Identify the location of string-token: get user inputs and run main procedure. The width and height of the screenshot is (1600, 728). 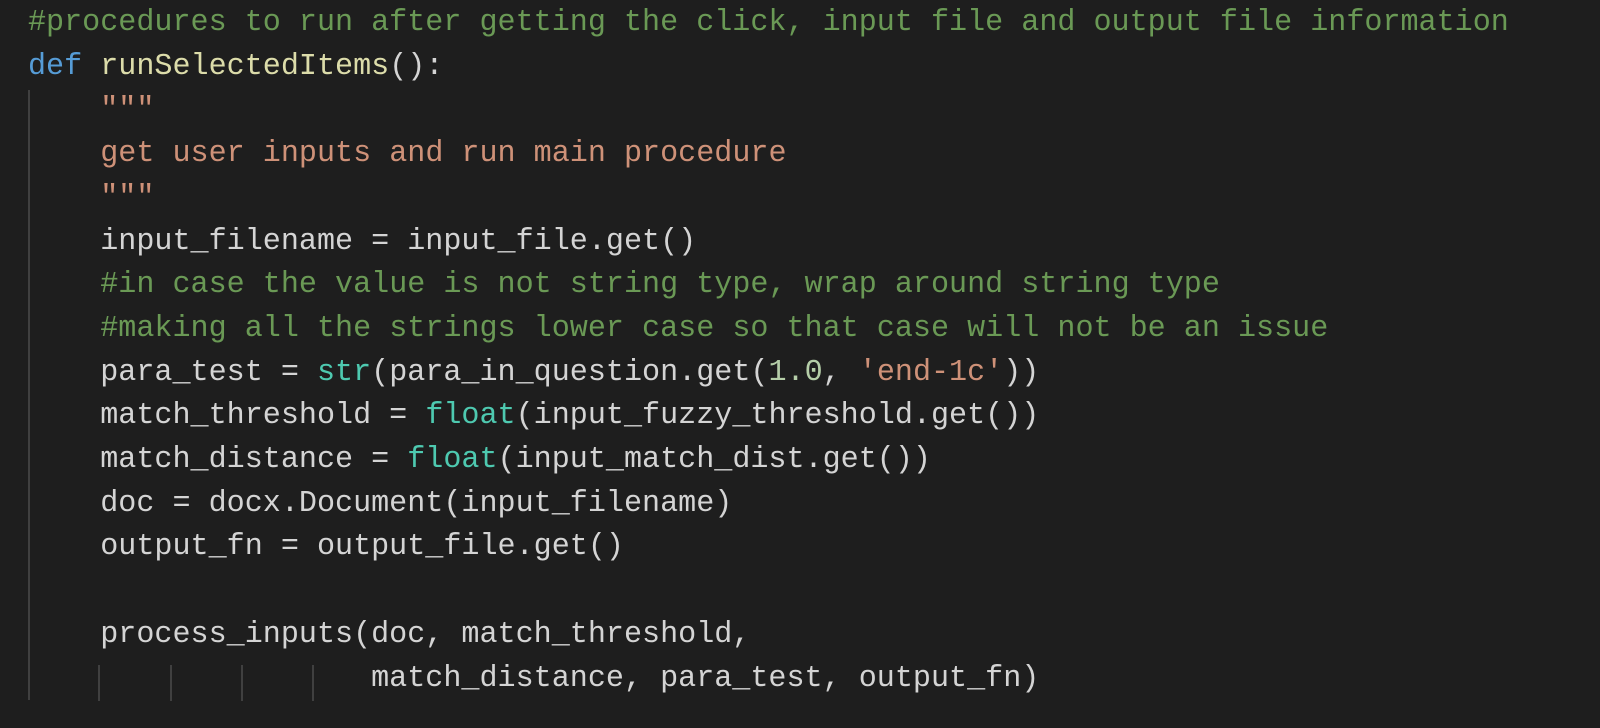
(443, 154).